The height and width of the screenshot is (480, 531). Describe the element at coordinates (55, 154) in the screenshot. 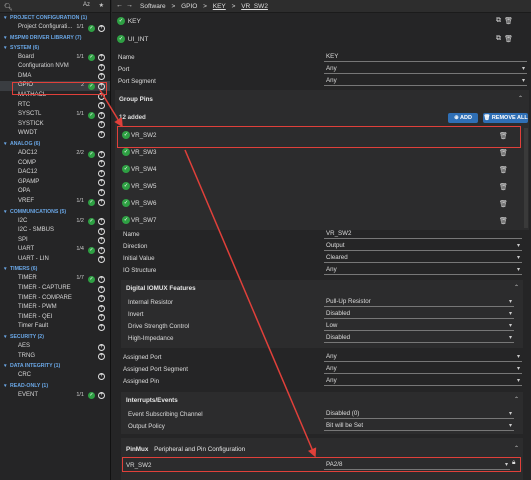

I see `sidebar-item: ADC12 2/2 ✓ +` at that location.